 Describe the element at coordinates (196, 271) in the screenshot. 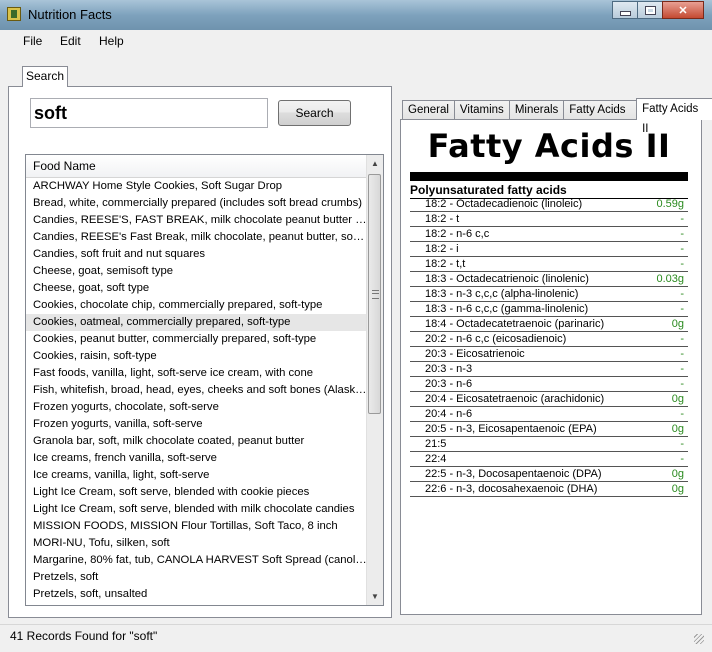

I see `list-item: Cheese, goat, semisoft type` at that location.